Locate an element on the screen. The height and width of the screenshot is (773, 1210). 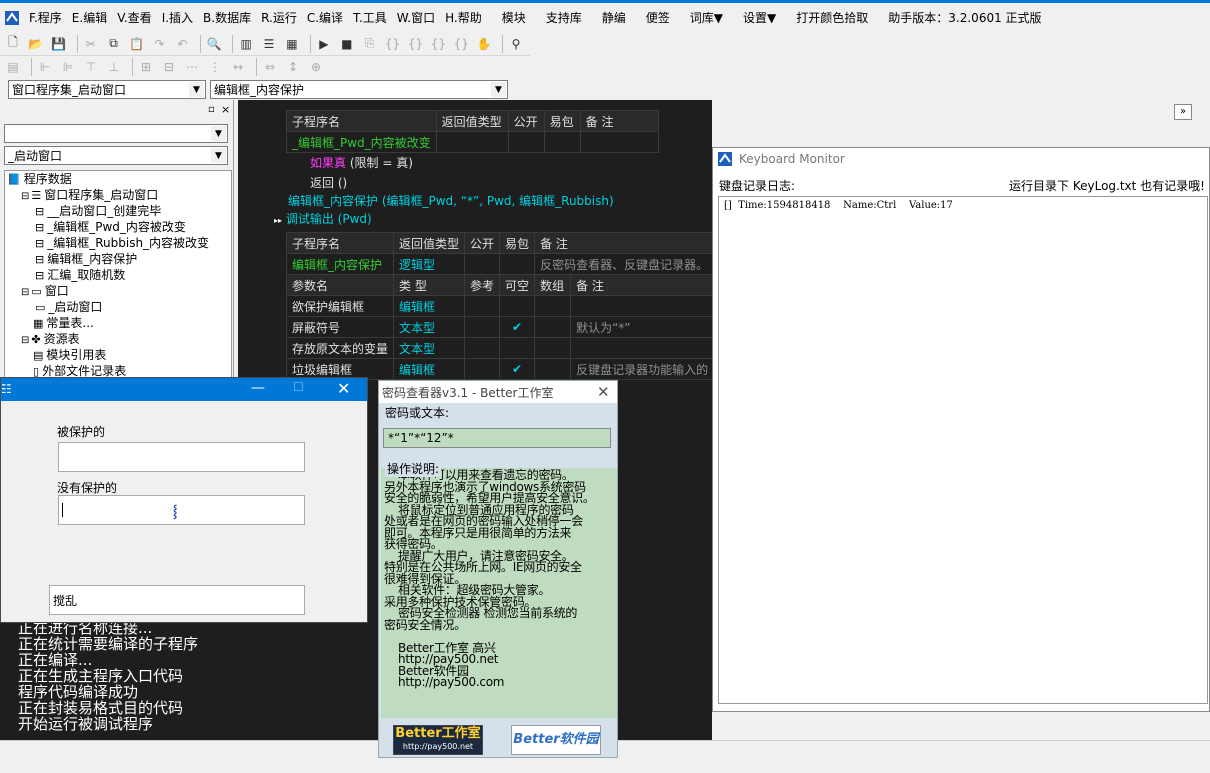
menu-notes: 便签 is located at coordinates (658, 18).